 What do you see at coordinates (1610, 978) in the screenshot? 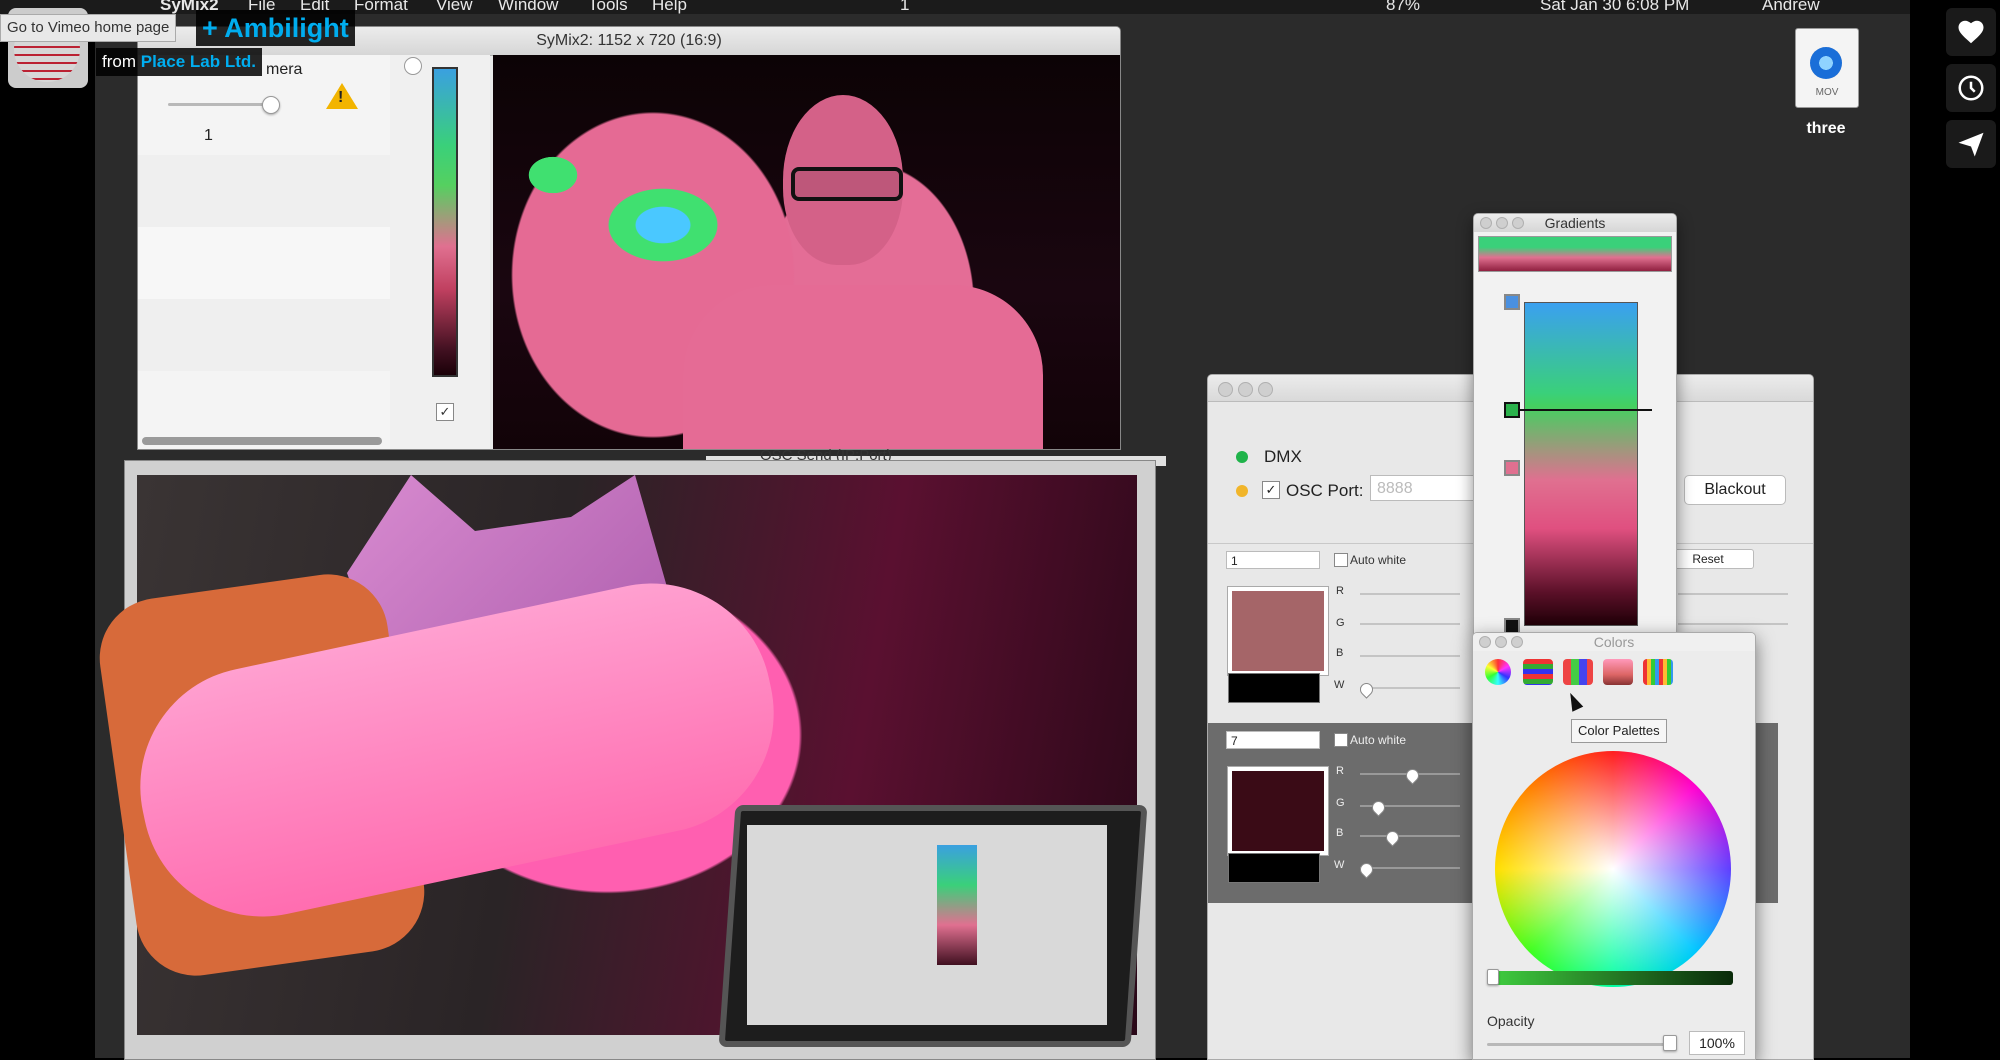
I see `brightness-slider` at bounding box center [1610, 978].